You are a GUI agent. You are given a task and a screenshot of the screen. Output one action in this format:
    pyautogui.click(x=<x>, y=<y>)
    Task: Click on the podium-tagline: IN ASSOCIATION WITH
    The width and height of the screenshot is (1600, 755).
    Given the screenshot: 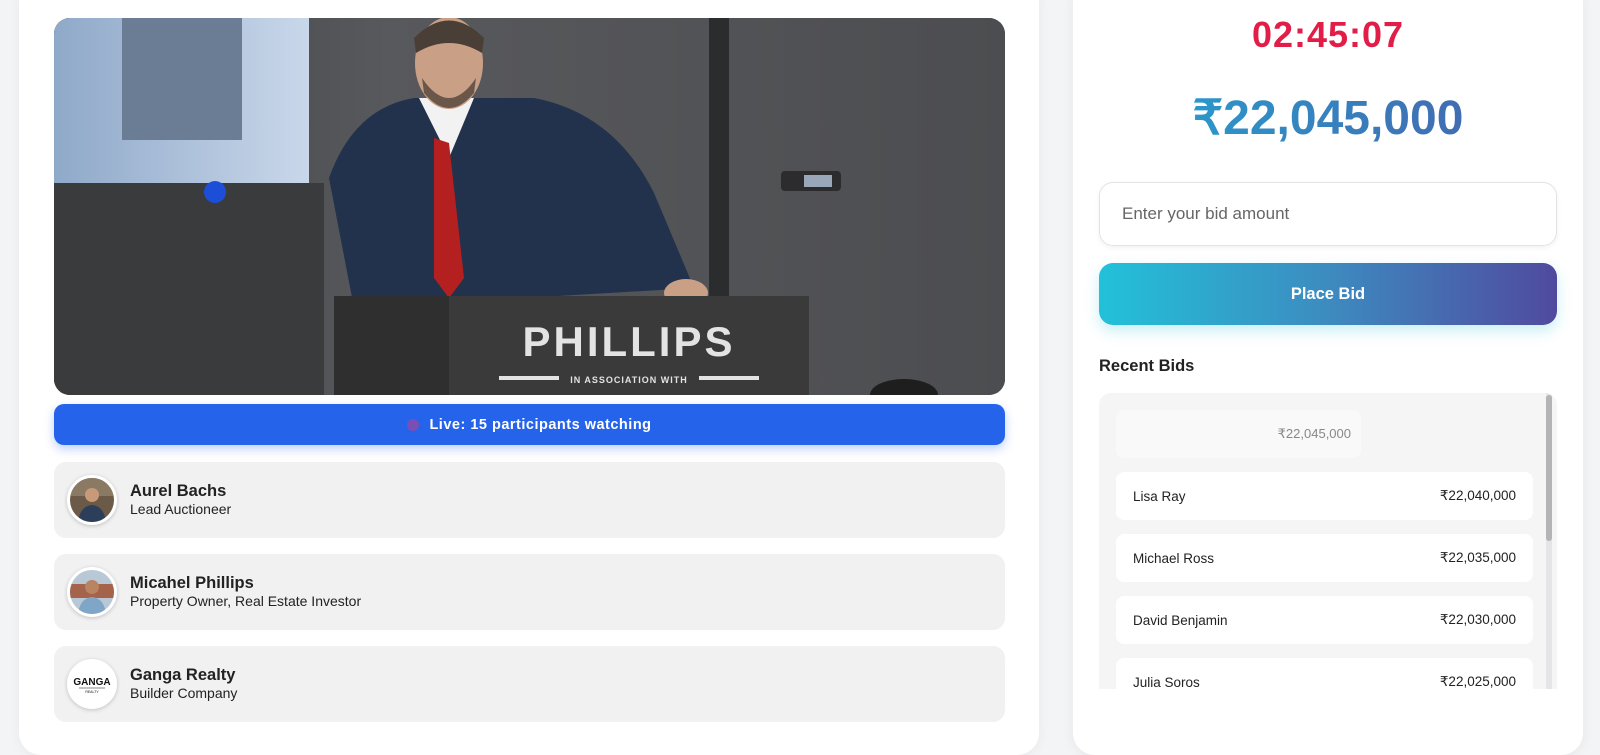 What is the action you would take?
    pyautogui.click(x=629, y=380)
    